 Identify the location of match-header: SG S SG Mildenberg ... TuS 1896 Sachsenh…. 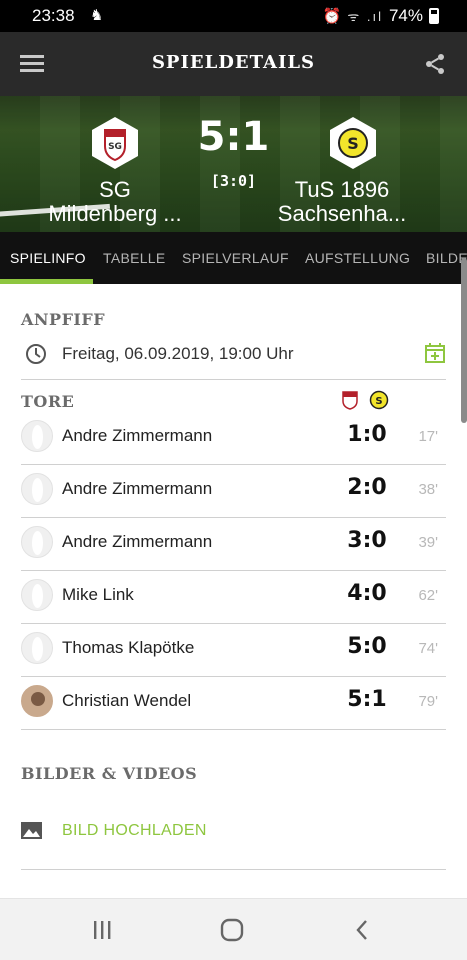
(233, 164).